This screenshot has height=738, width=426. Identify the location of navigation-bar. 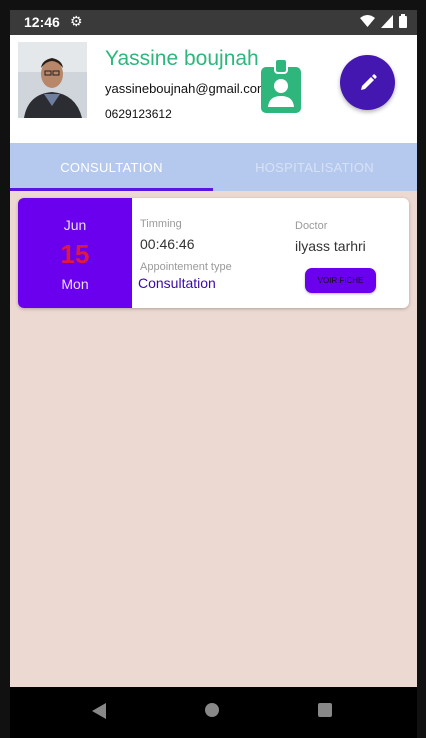
(213, 712).